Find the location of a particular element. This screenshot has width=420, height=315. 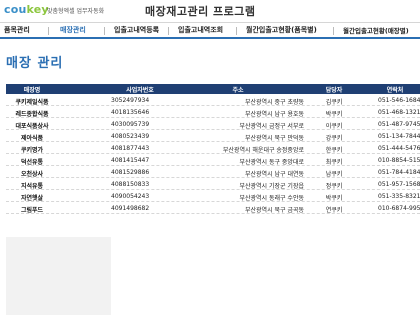

app-header: coukey 맞춤형엑셀 업무자동화 매장재고관리 프로그램 is located at coordinates (210, 11).